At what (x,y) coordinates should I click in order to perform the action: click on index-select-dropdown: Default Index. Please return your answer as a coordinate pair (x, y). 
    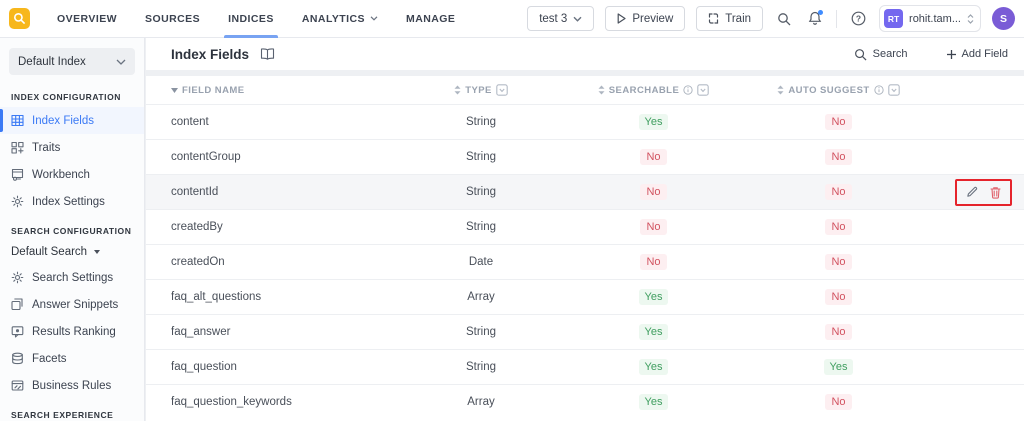
    Looking at the image, I should click on (72, 61).